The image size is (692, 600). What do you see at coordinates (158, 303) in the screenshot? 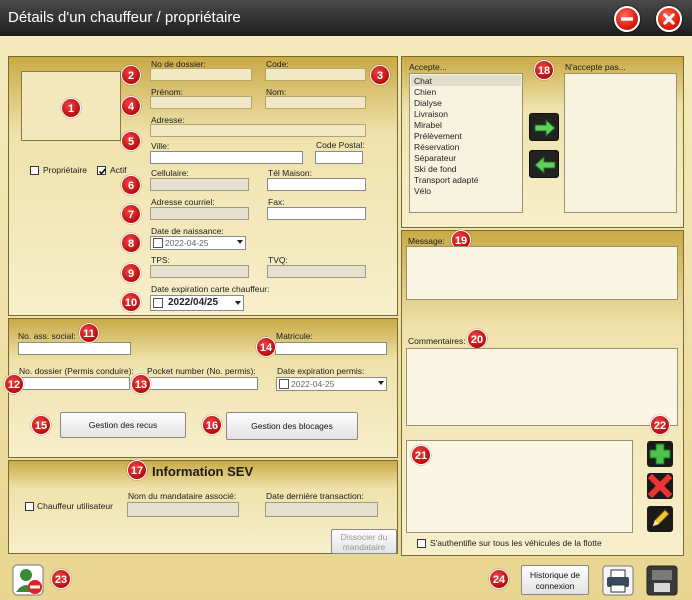
I see `expiration-carte-checkbox` at bounding box center [158, 303].